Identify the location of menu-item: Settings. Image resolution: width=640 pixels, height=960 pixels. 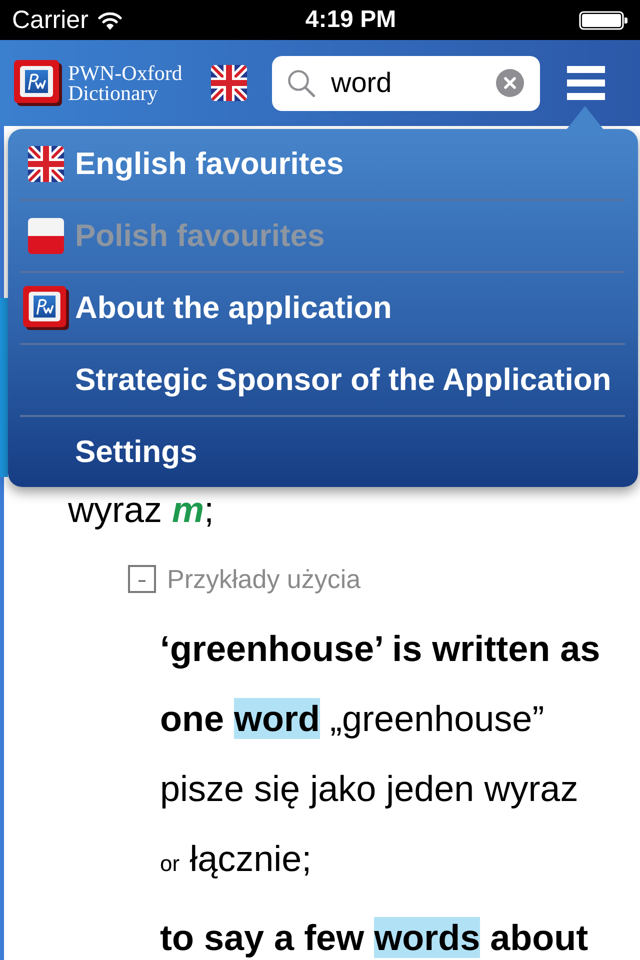
(323, 452).